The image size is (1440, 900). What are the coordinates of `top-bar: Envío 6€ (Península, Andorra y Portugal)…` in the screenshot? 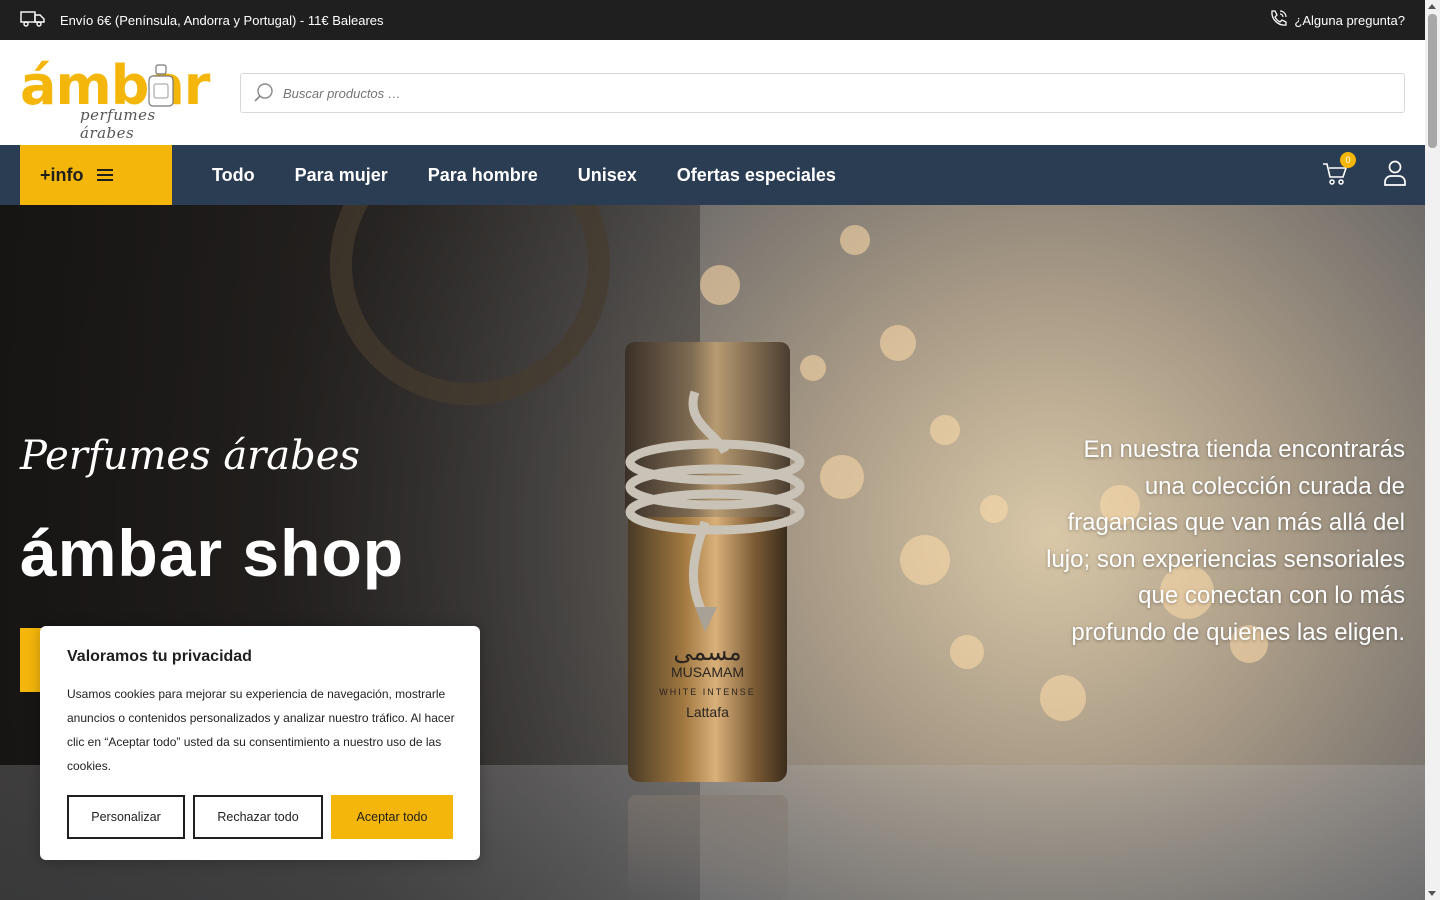 It's located at (712, 20).